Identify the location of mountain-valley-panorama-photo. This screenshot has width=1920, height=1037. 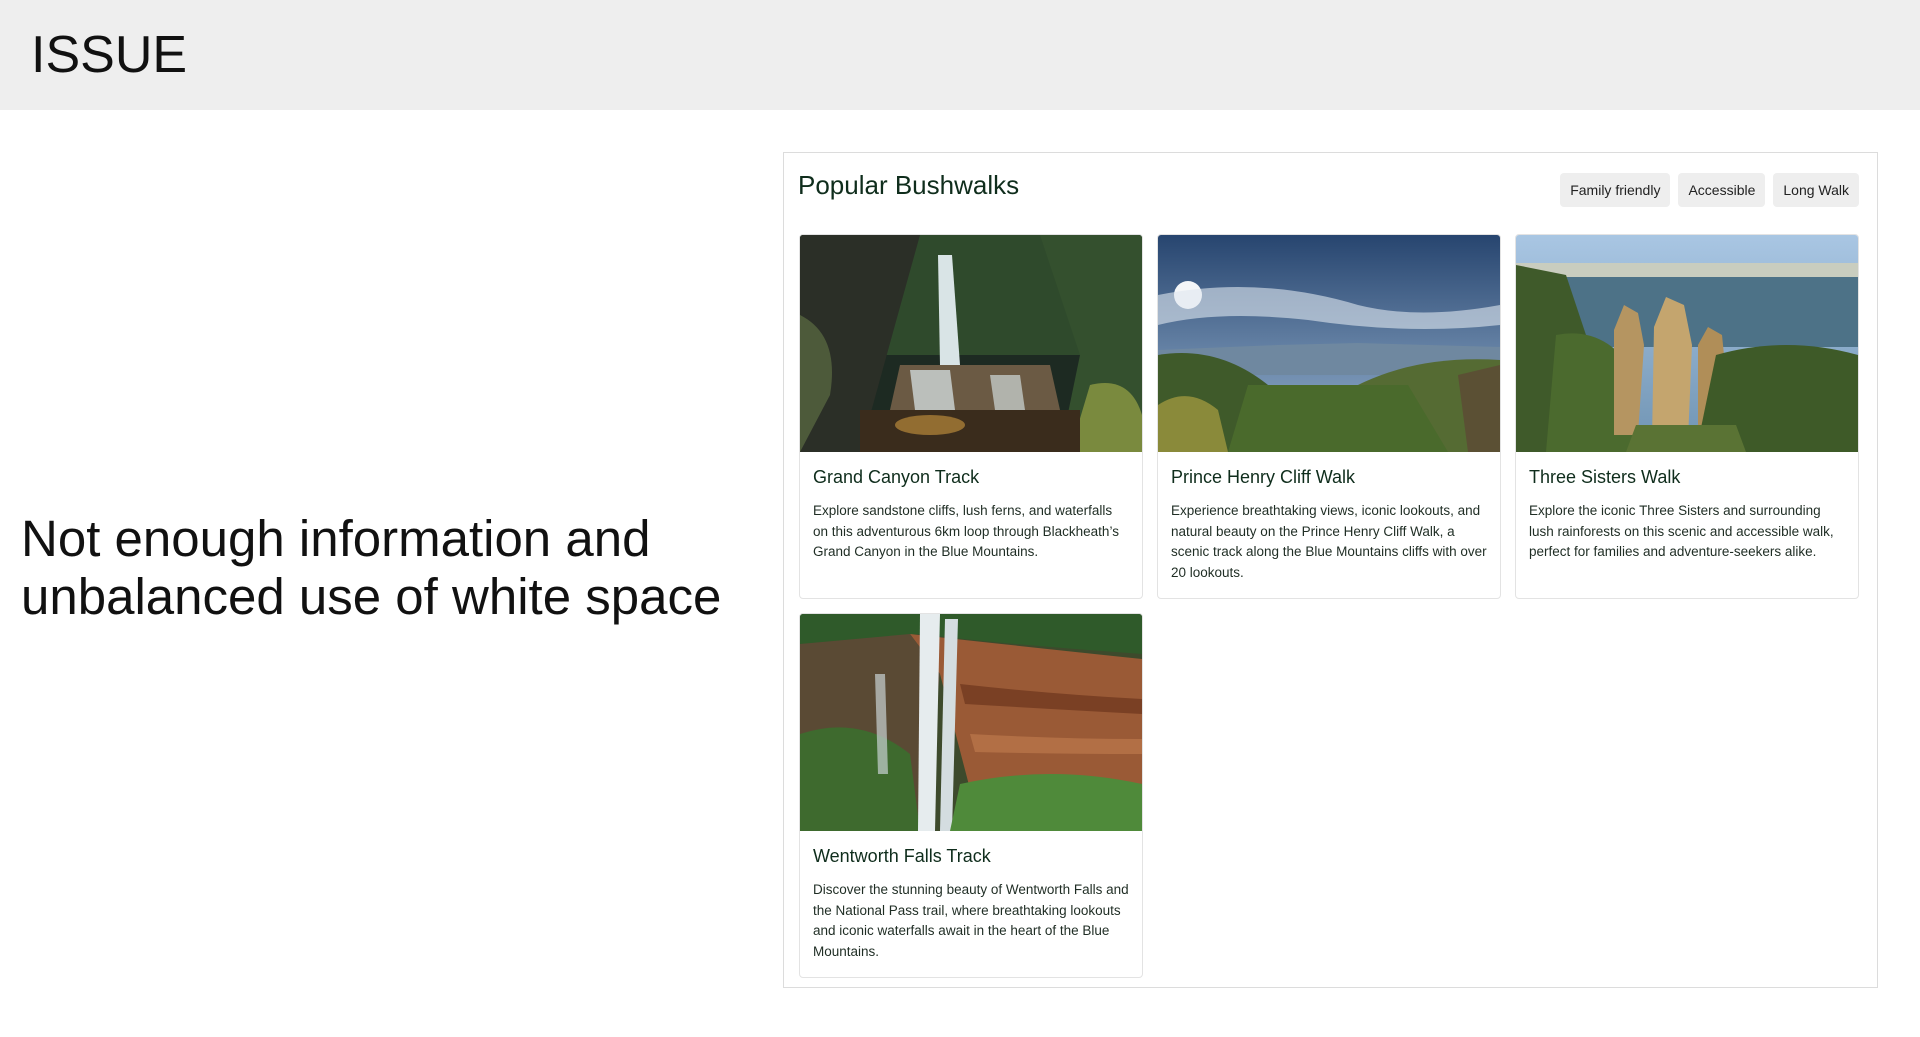
(1329, 343).